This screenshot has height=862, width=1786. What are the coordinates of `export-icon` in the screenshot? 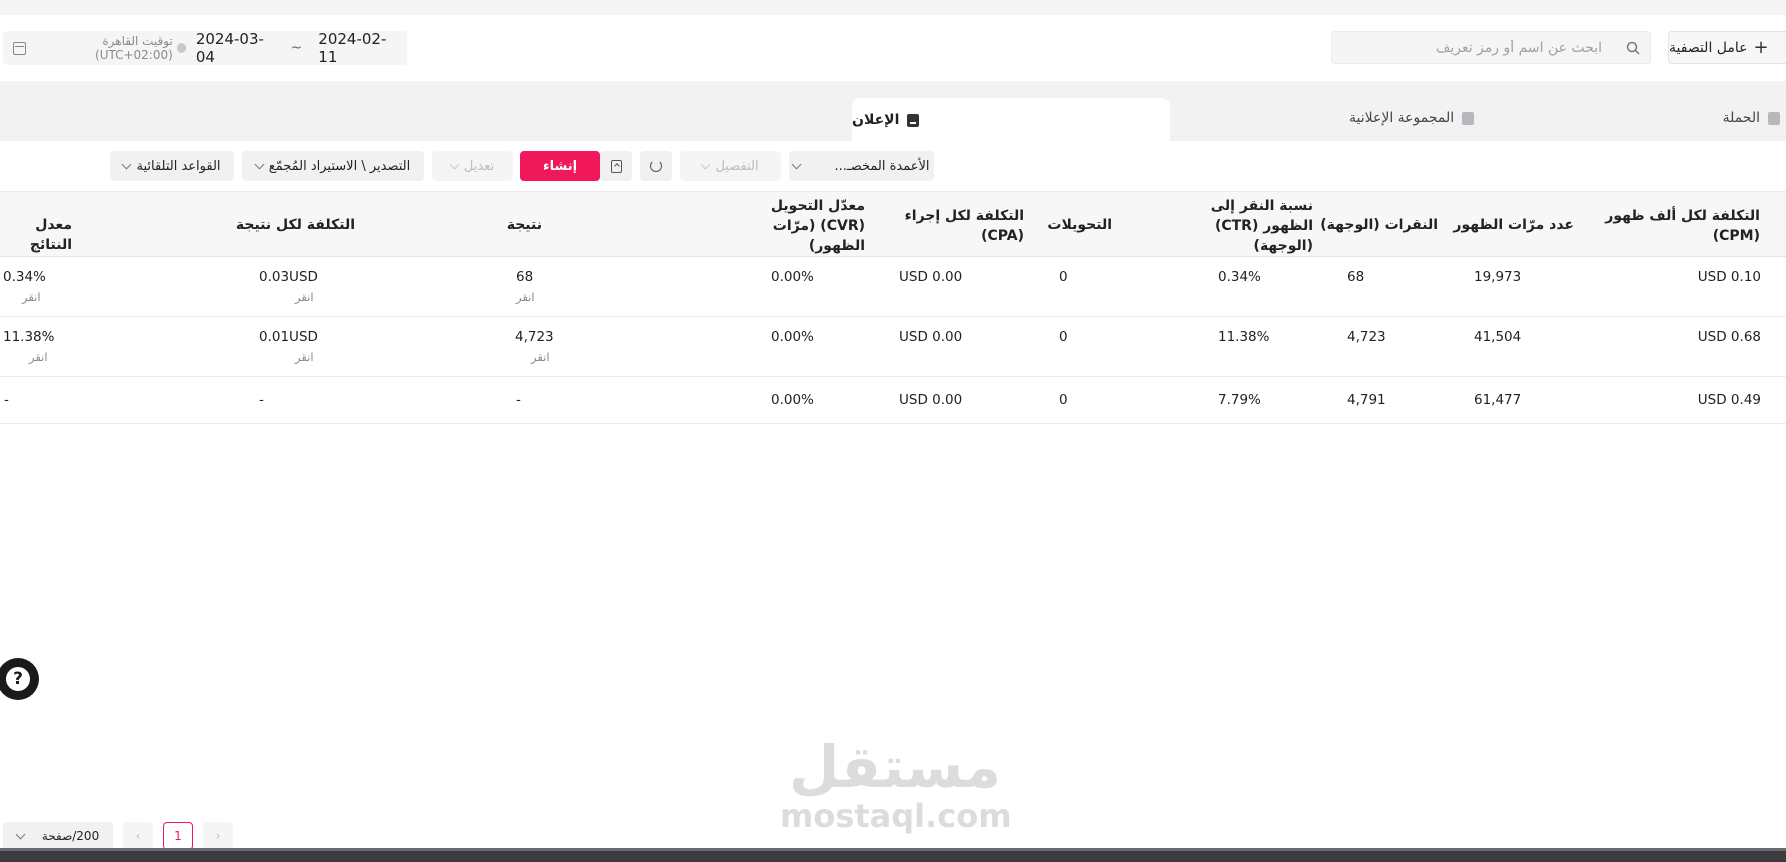 It's located at (616, 166).